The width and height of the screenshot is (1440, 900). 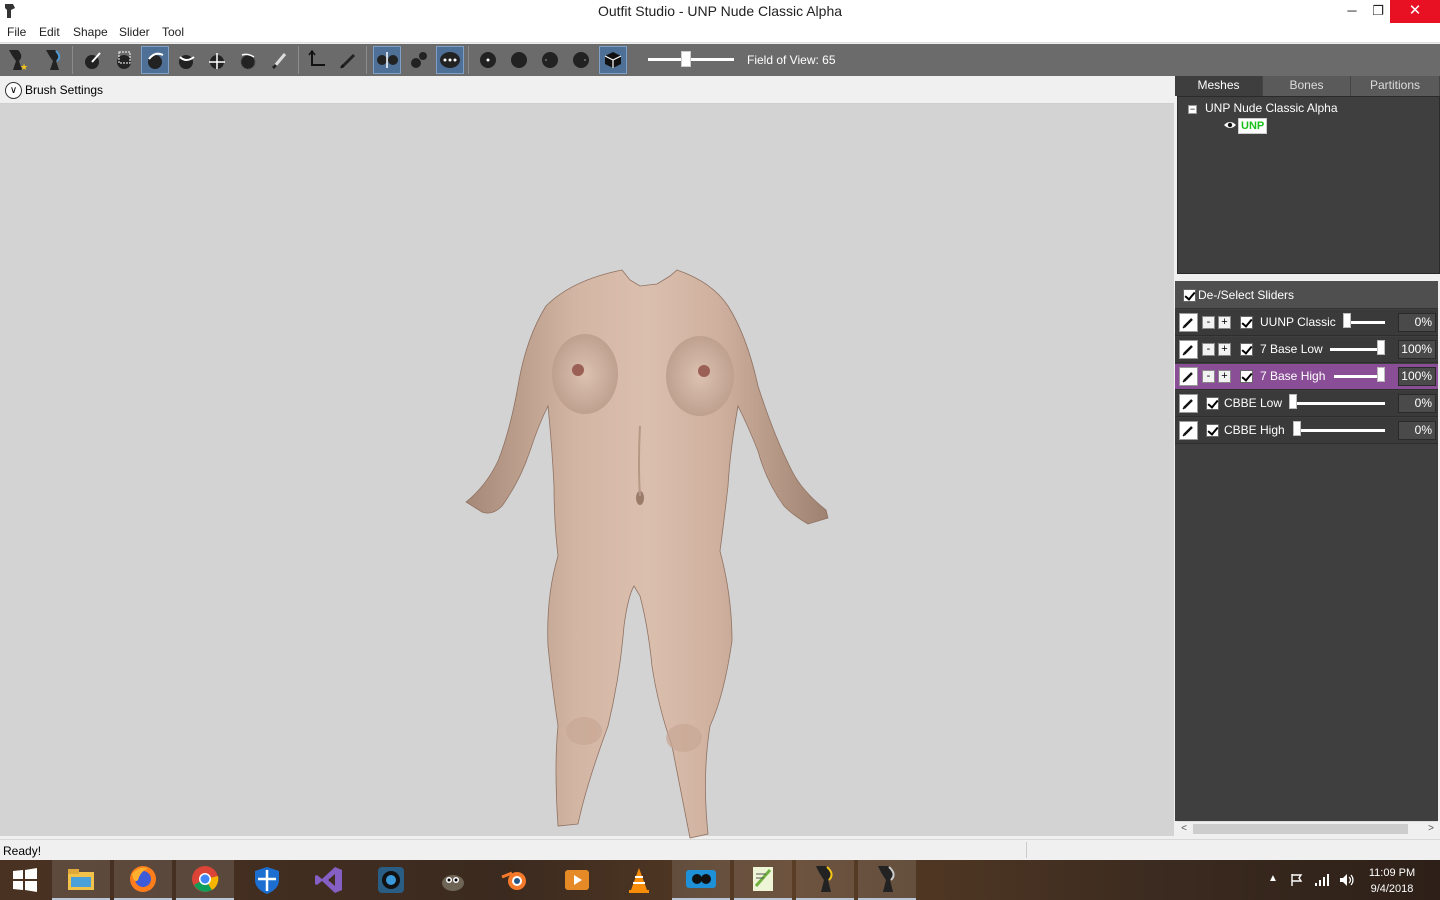 I want to click on tab-partitions: Partitions, so click(x=1395, y=86).